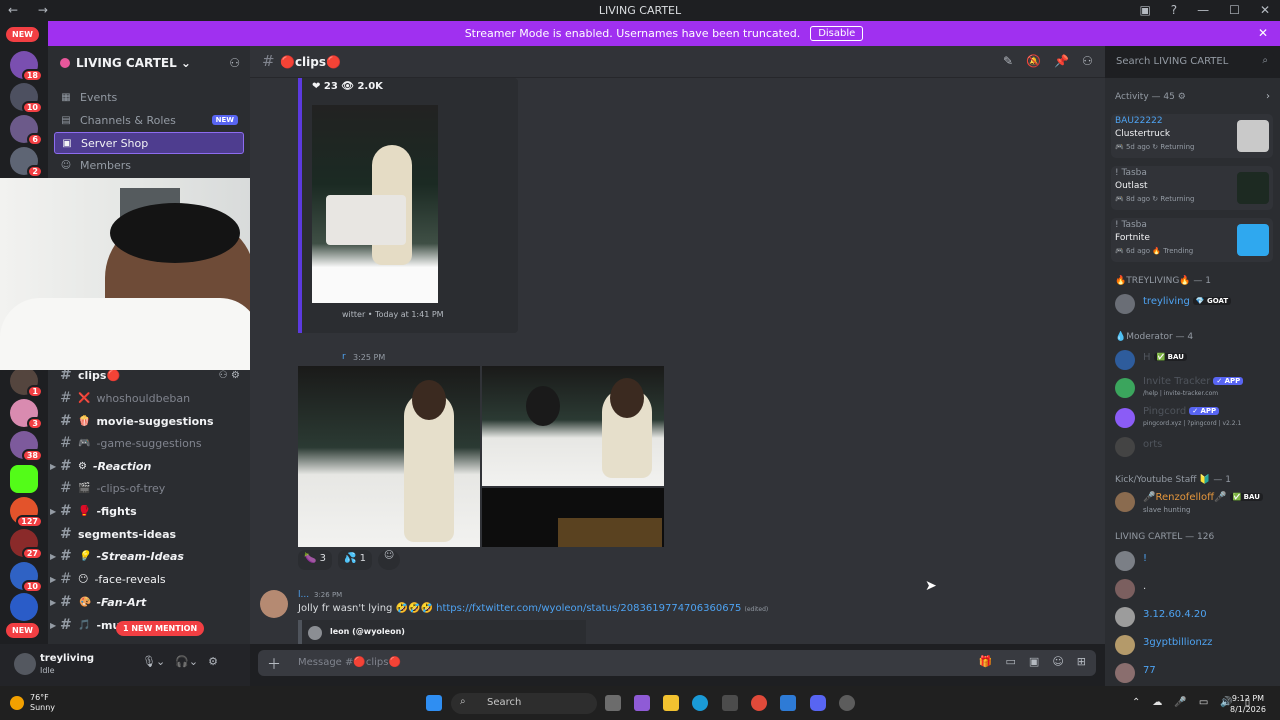  I want to click on member-item: !, so click(1193, 561).